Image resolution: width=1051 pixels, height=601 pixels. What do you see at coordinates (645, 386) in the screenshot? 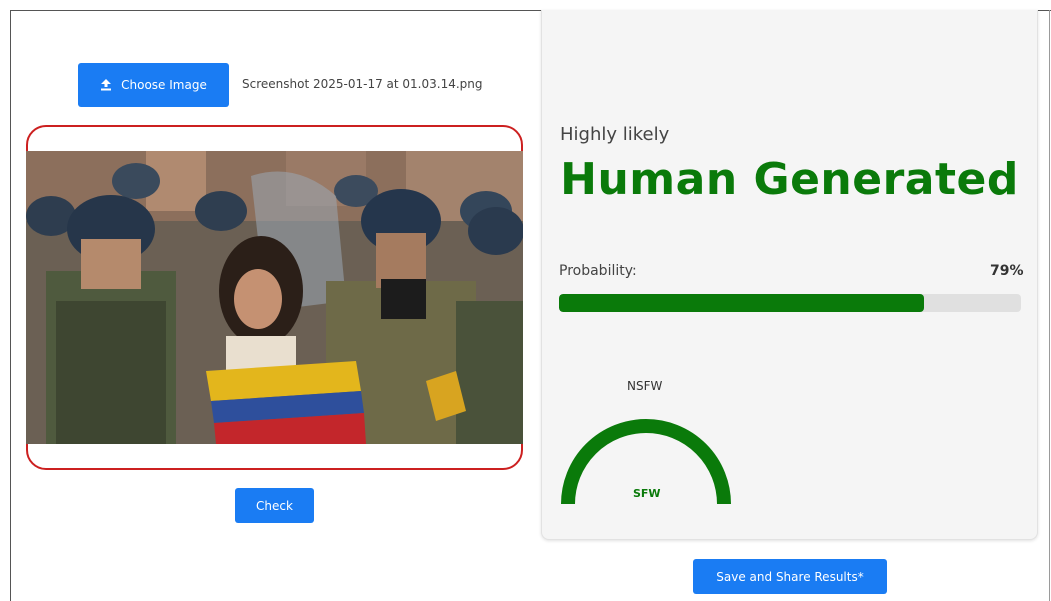
I see `nsfw-label: NSFW` at bounding box center [645, 386].